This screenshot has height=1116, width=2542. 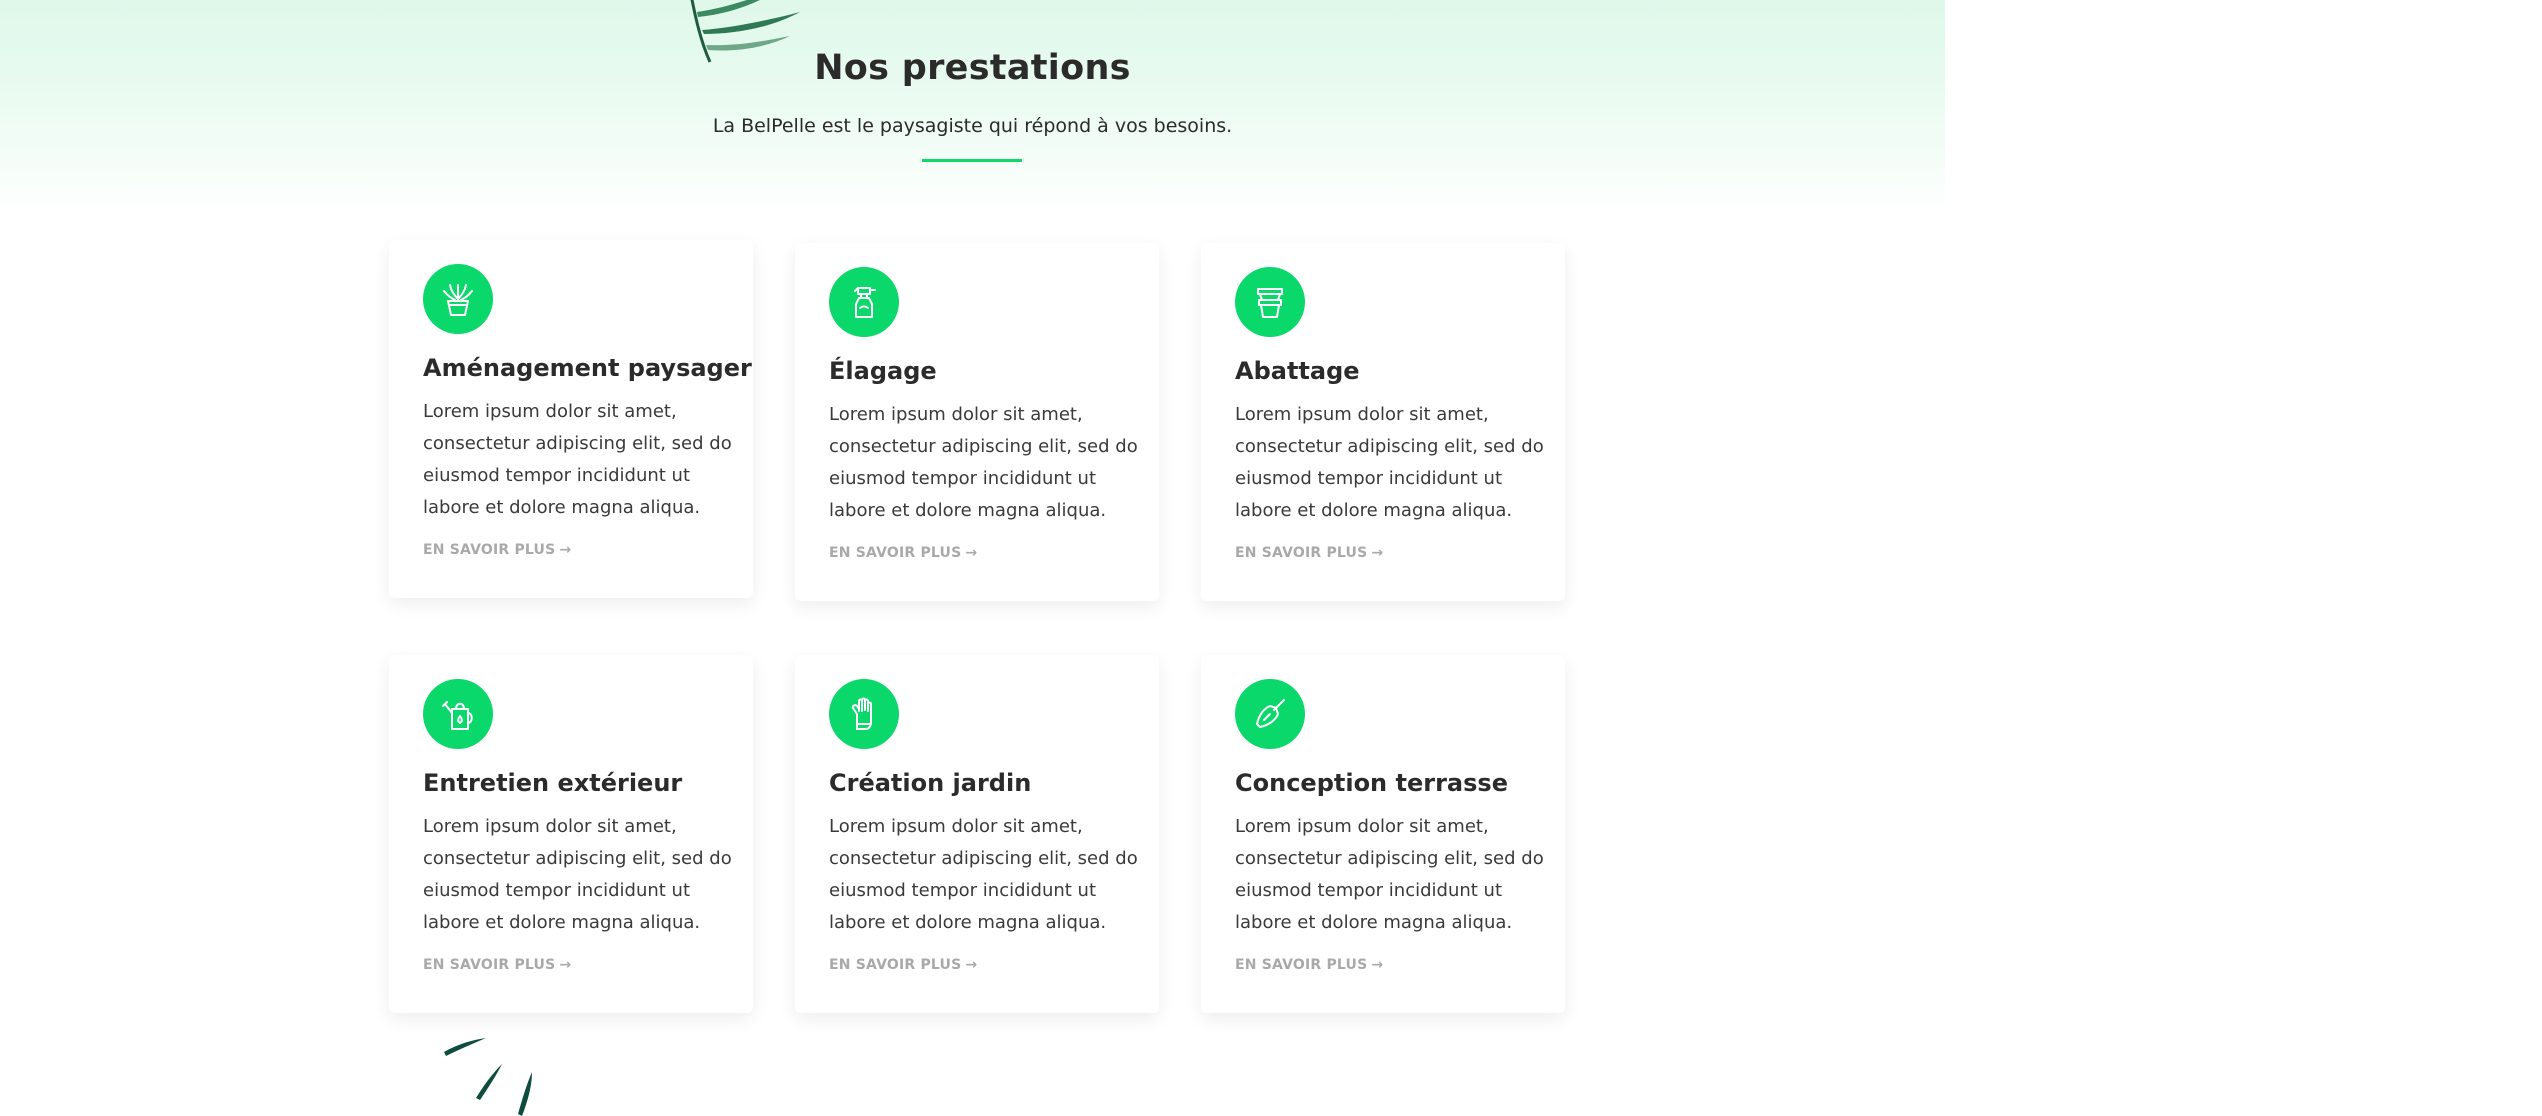 I want to click on card-title: Entretien extérieur, so click(x=553, y=783).